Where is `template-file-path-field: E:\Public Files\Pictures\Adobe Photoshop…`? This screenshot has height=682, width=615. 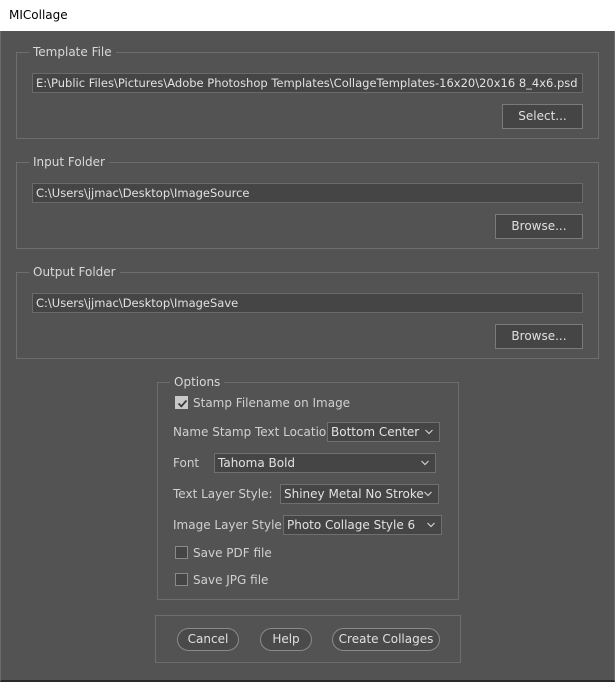
template-file-path-field: E:\Public Files\Pictures\Adobe Photoshop… is located at coordinates (307, 83).